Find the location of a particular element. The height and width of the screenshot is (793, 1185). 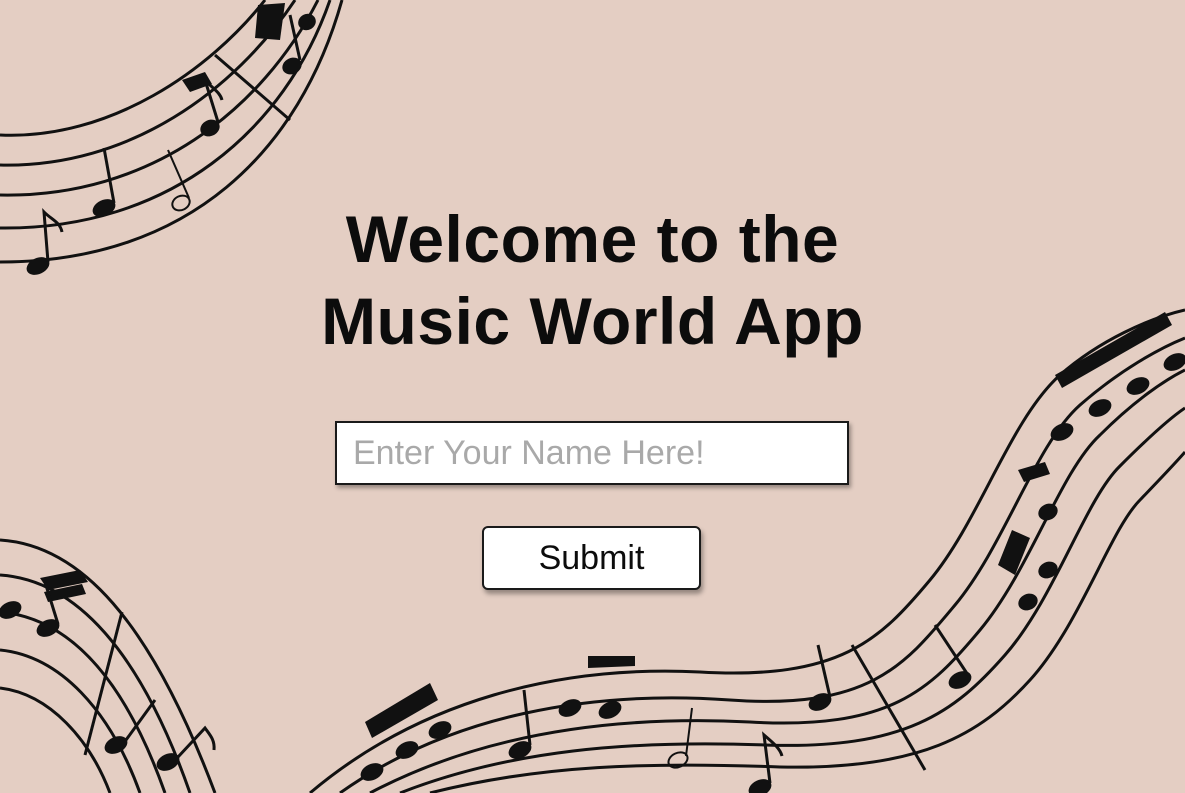

page-title-line-2: Music World App is located at coordinates (592, 321).